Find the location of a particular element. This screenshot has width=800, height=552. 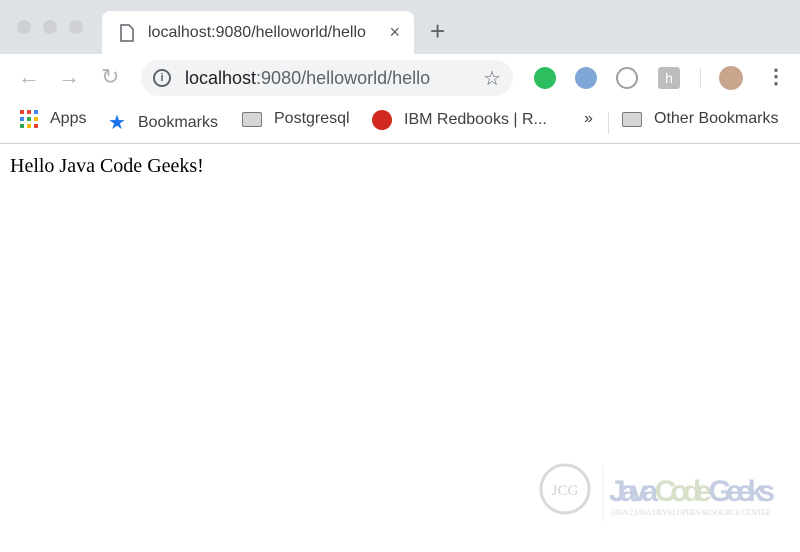

active-tab: localhost:9080/helloworld/hello × is located at coordinates (258, 32).